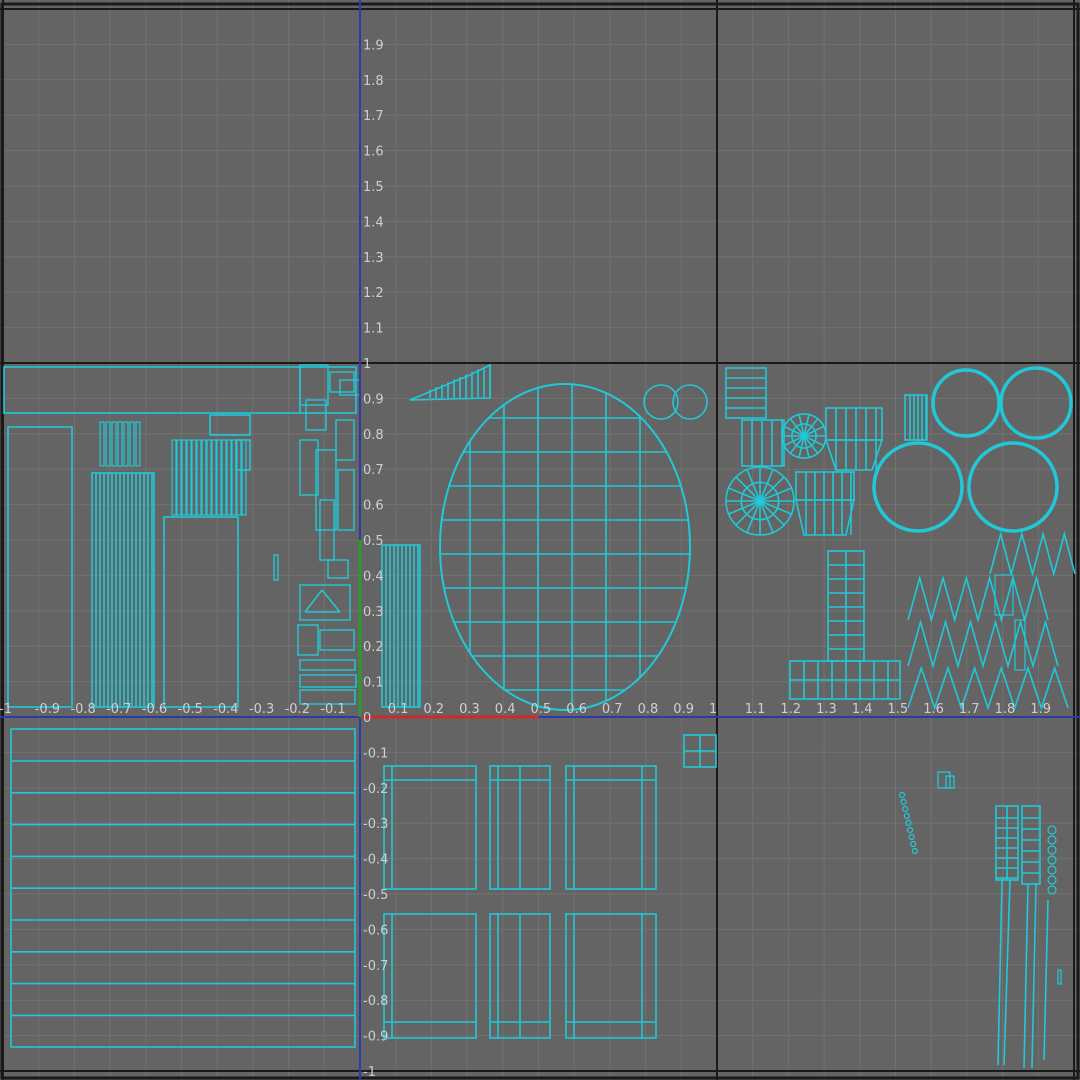 The width and height of the screenshot is (1080, 1080). What do you see at coordinates (367, 718) in the screenshot?
I see `tick-label: 0` at bounding box center [367, 718].